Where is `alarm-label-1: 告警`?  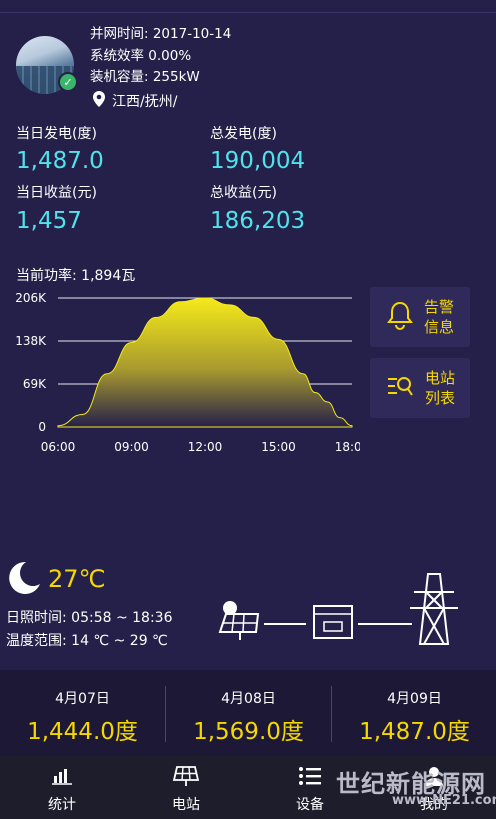 alarm-label-1: 告警 is located at coordinates (438, 307).